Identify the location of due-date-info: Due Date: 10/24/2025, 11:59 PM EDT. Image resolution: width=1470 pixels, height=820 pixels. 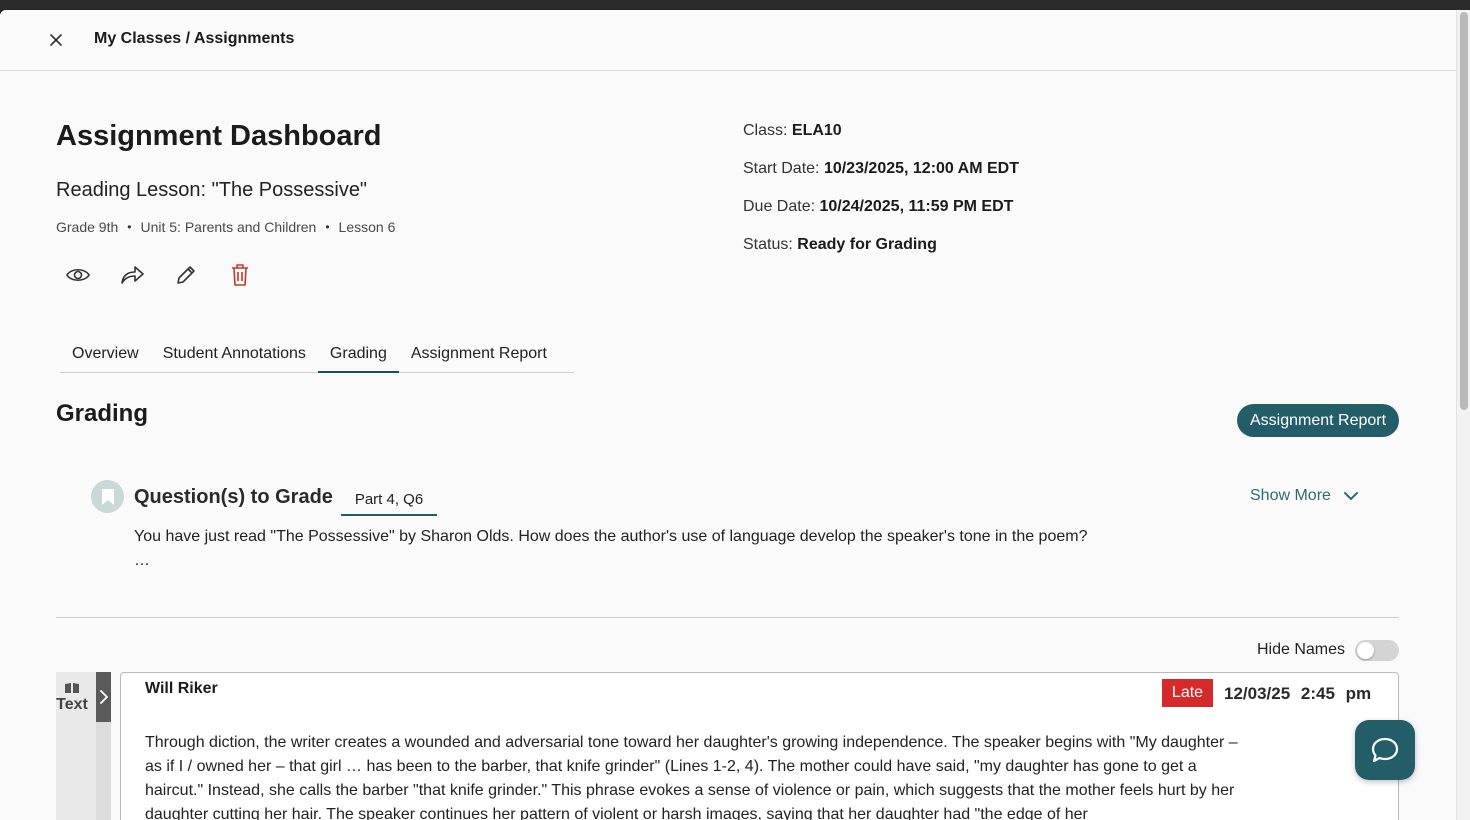
(878, 207).